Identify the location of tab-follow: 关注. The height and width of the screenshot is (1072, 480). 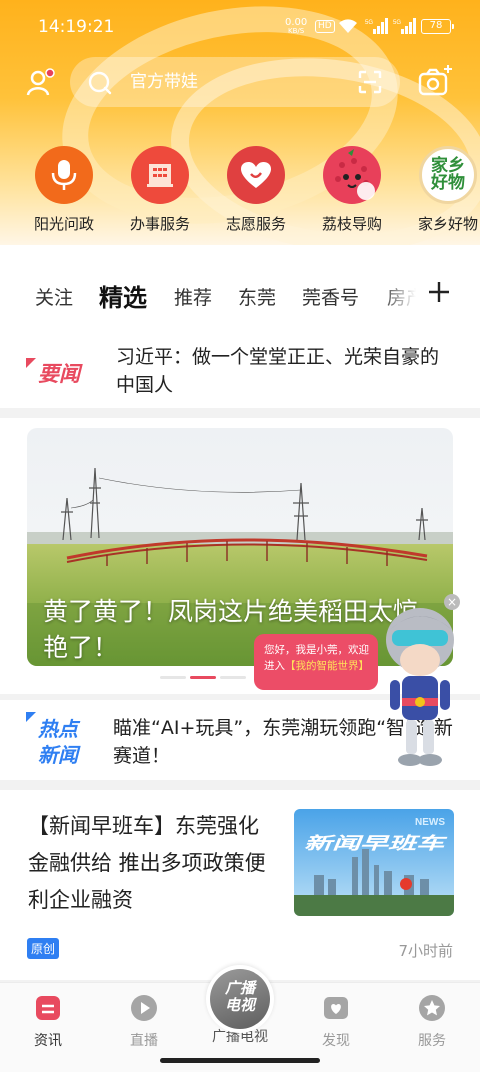
(54, 296).